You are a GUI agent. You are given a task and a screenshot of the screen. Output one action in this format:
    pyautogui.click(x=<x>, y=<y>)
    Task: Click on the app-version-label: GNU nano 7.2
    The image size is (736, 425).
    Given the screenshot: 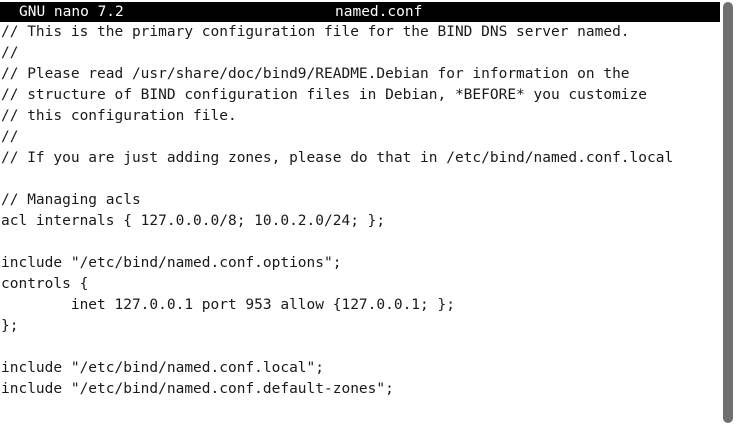 What is the action you would take?
    pyautogui.click(x=71, y=12)
    